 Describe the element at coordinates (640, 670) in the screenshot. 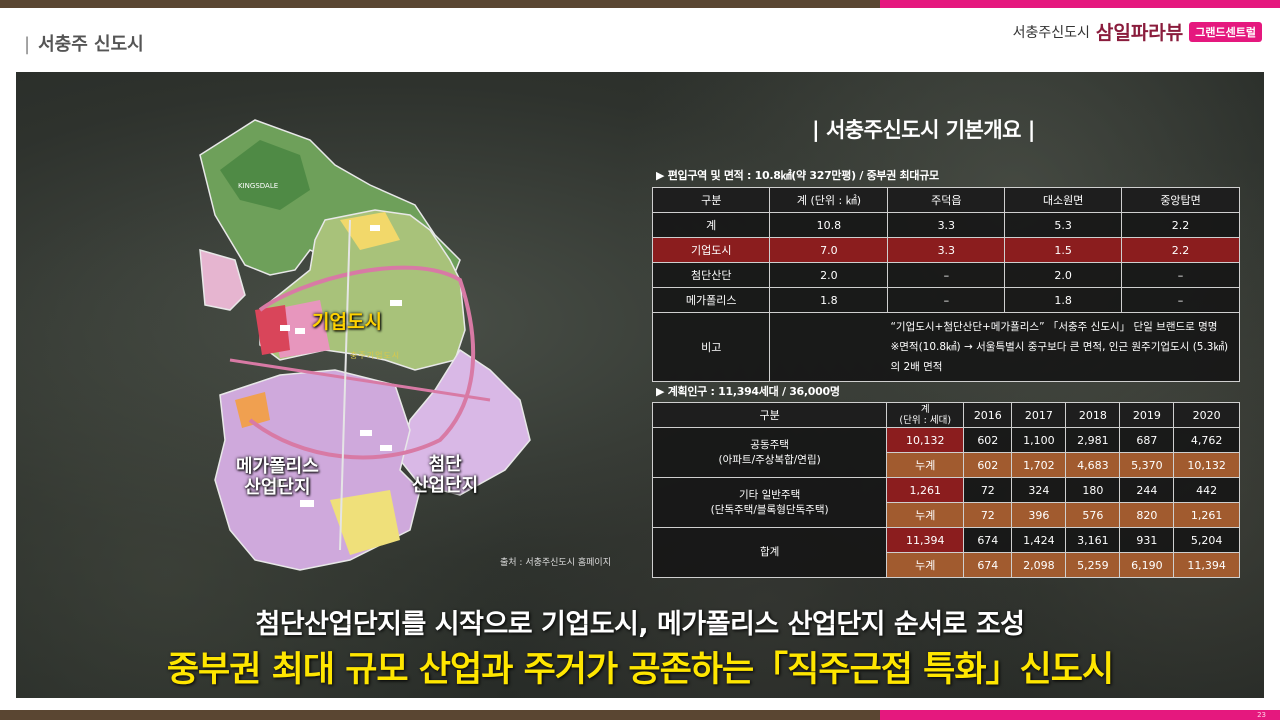

I see `headline-secondary: 중부권 최대 규모 산업과 주거가 공존하는「직주근접 특화」신도시` at that location.